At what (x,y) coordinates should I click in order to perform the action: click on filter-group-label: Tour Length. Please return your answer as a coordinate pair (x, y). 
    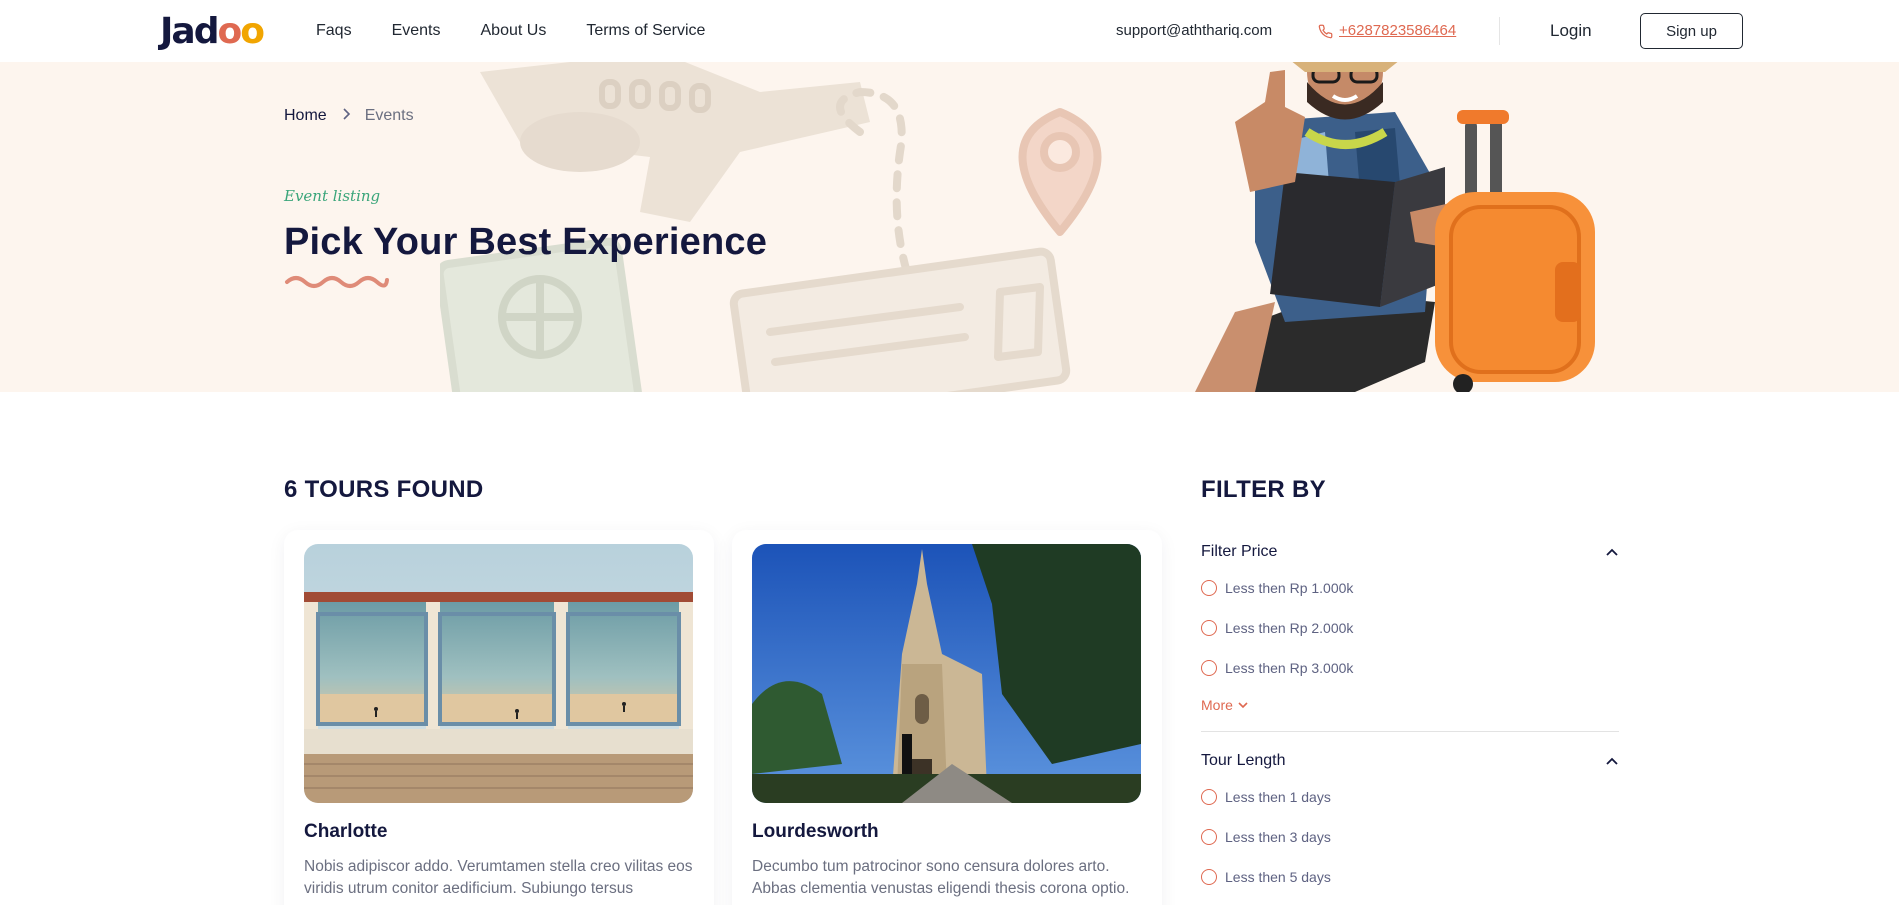
    Looking at the image, I should click on (1243, 760).